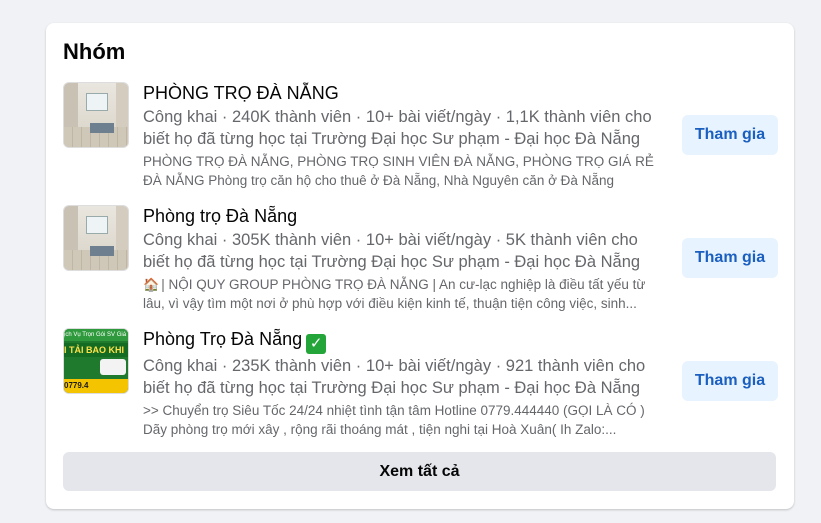 The width and height of the screenshot is (821, 523). I want to click on thumbnail-ad-text-middle: I TẢI BAO KHI, so click(96, 350).